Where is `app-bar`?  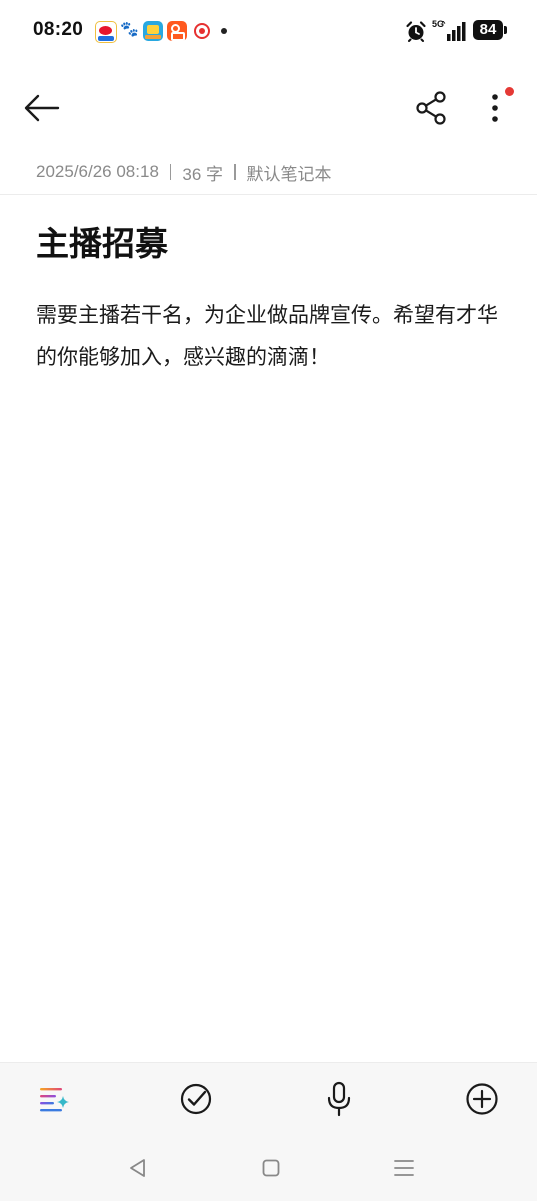
app-bar is located at coordinates (268, 108).